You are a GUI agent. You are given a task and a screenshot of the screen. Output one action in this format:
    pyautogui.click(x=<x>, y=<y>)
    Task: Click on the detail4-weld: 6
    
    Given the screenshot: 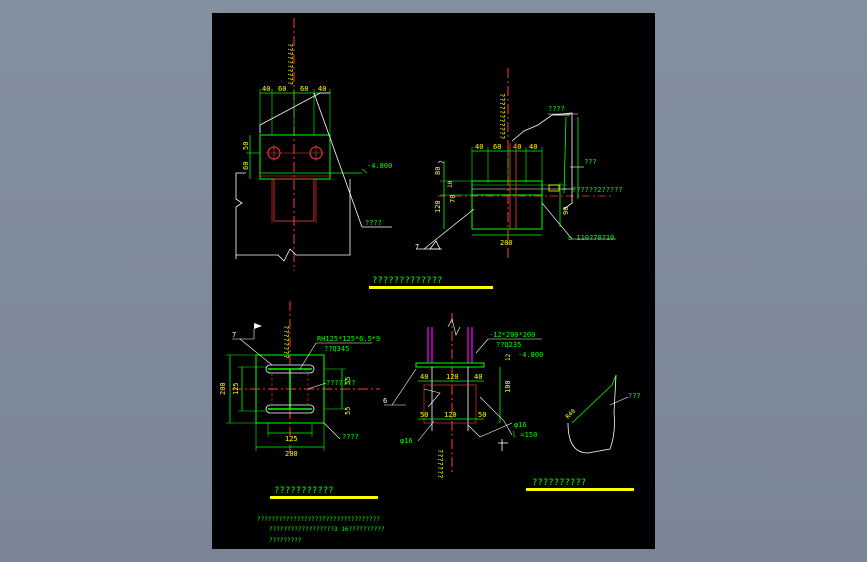 What is the action you would take?
    pyautogui.click(x=385, y=401)
    